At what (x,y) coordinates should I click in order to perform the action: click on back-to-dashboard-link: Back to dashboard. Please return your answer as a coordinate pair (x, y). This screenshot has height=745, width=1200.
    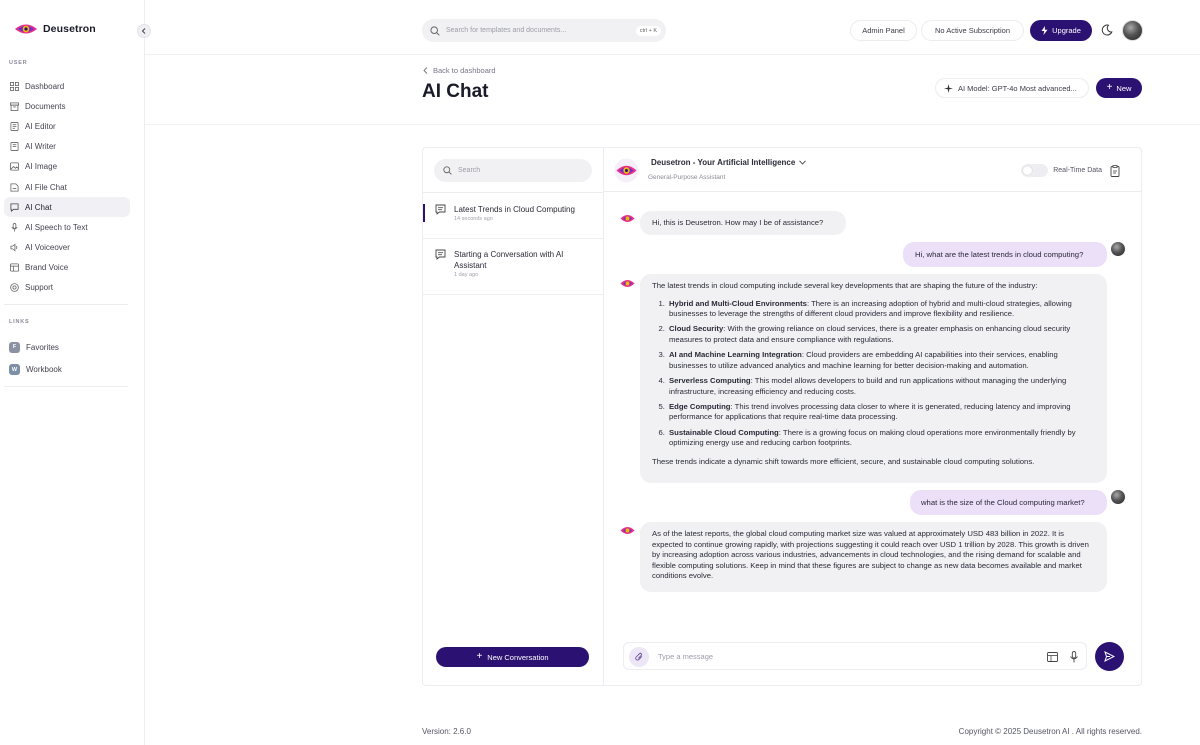
    Looking at the image, I should click on (459, 70).